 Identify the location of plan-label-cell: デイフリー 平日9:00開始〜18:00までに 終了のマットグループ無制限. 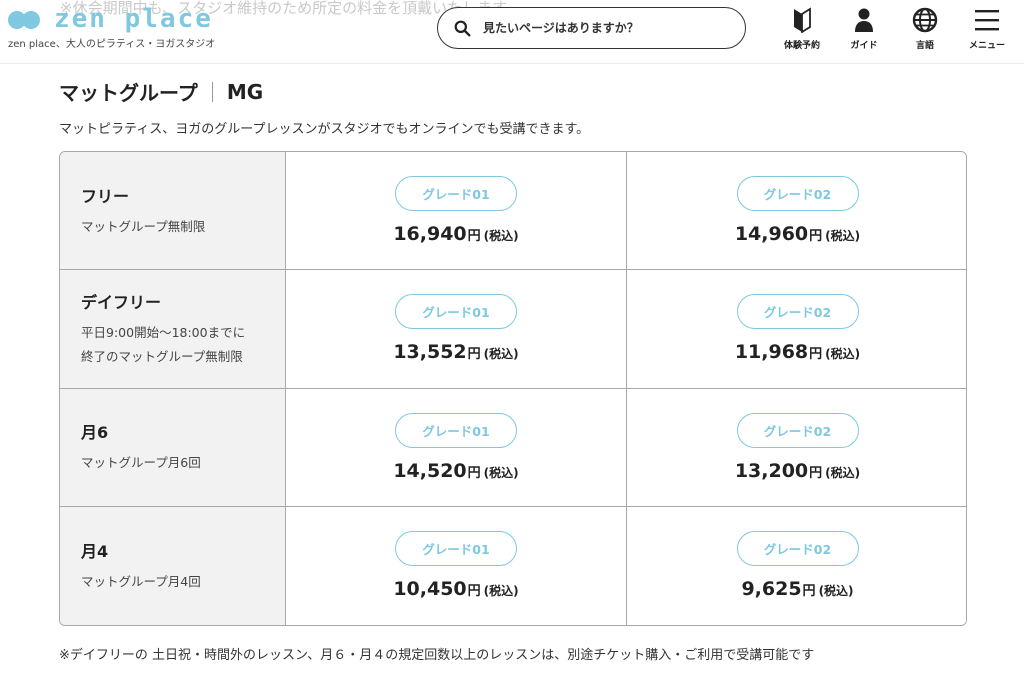
(173, 329).